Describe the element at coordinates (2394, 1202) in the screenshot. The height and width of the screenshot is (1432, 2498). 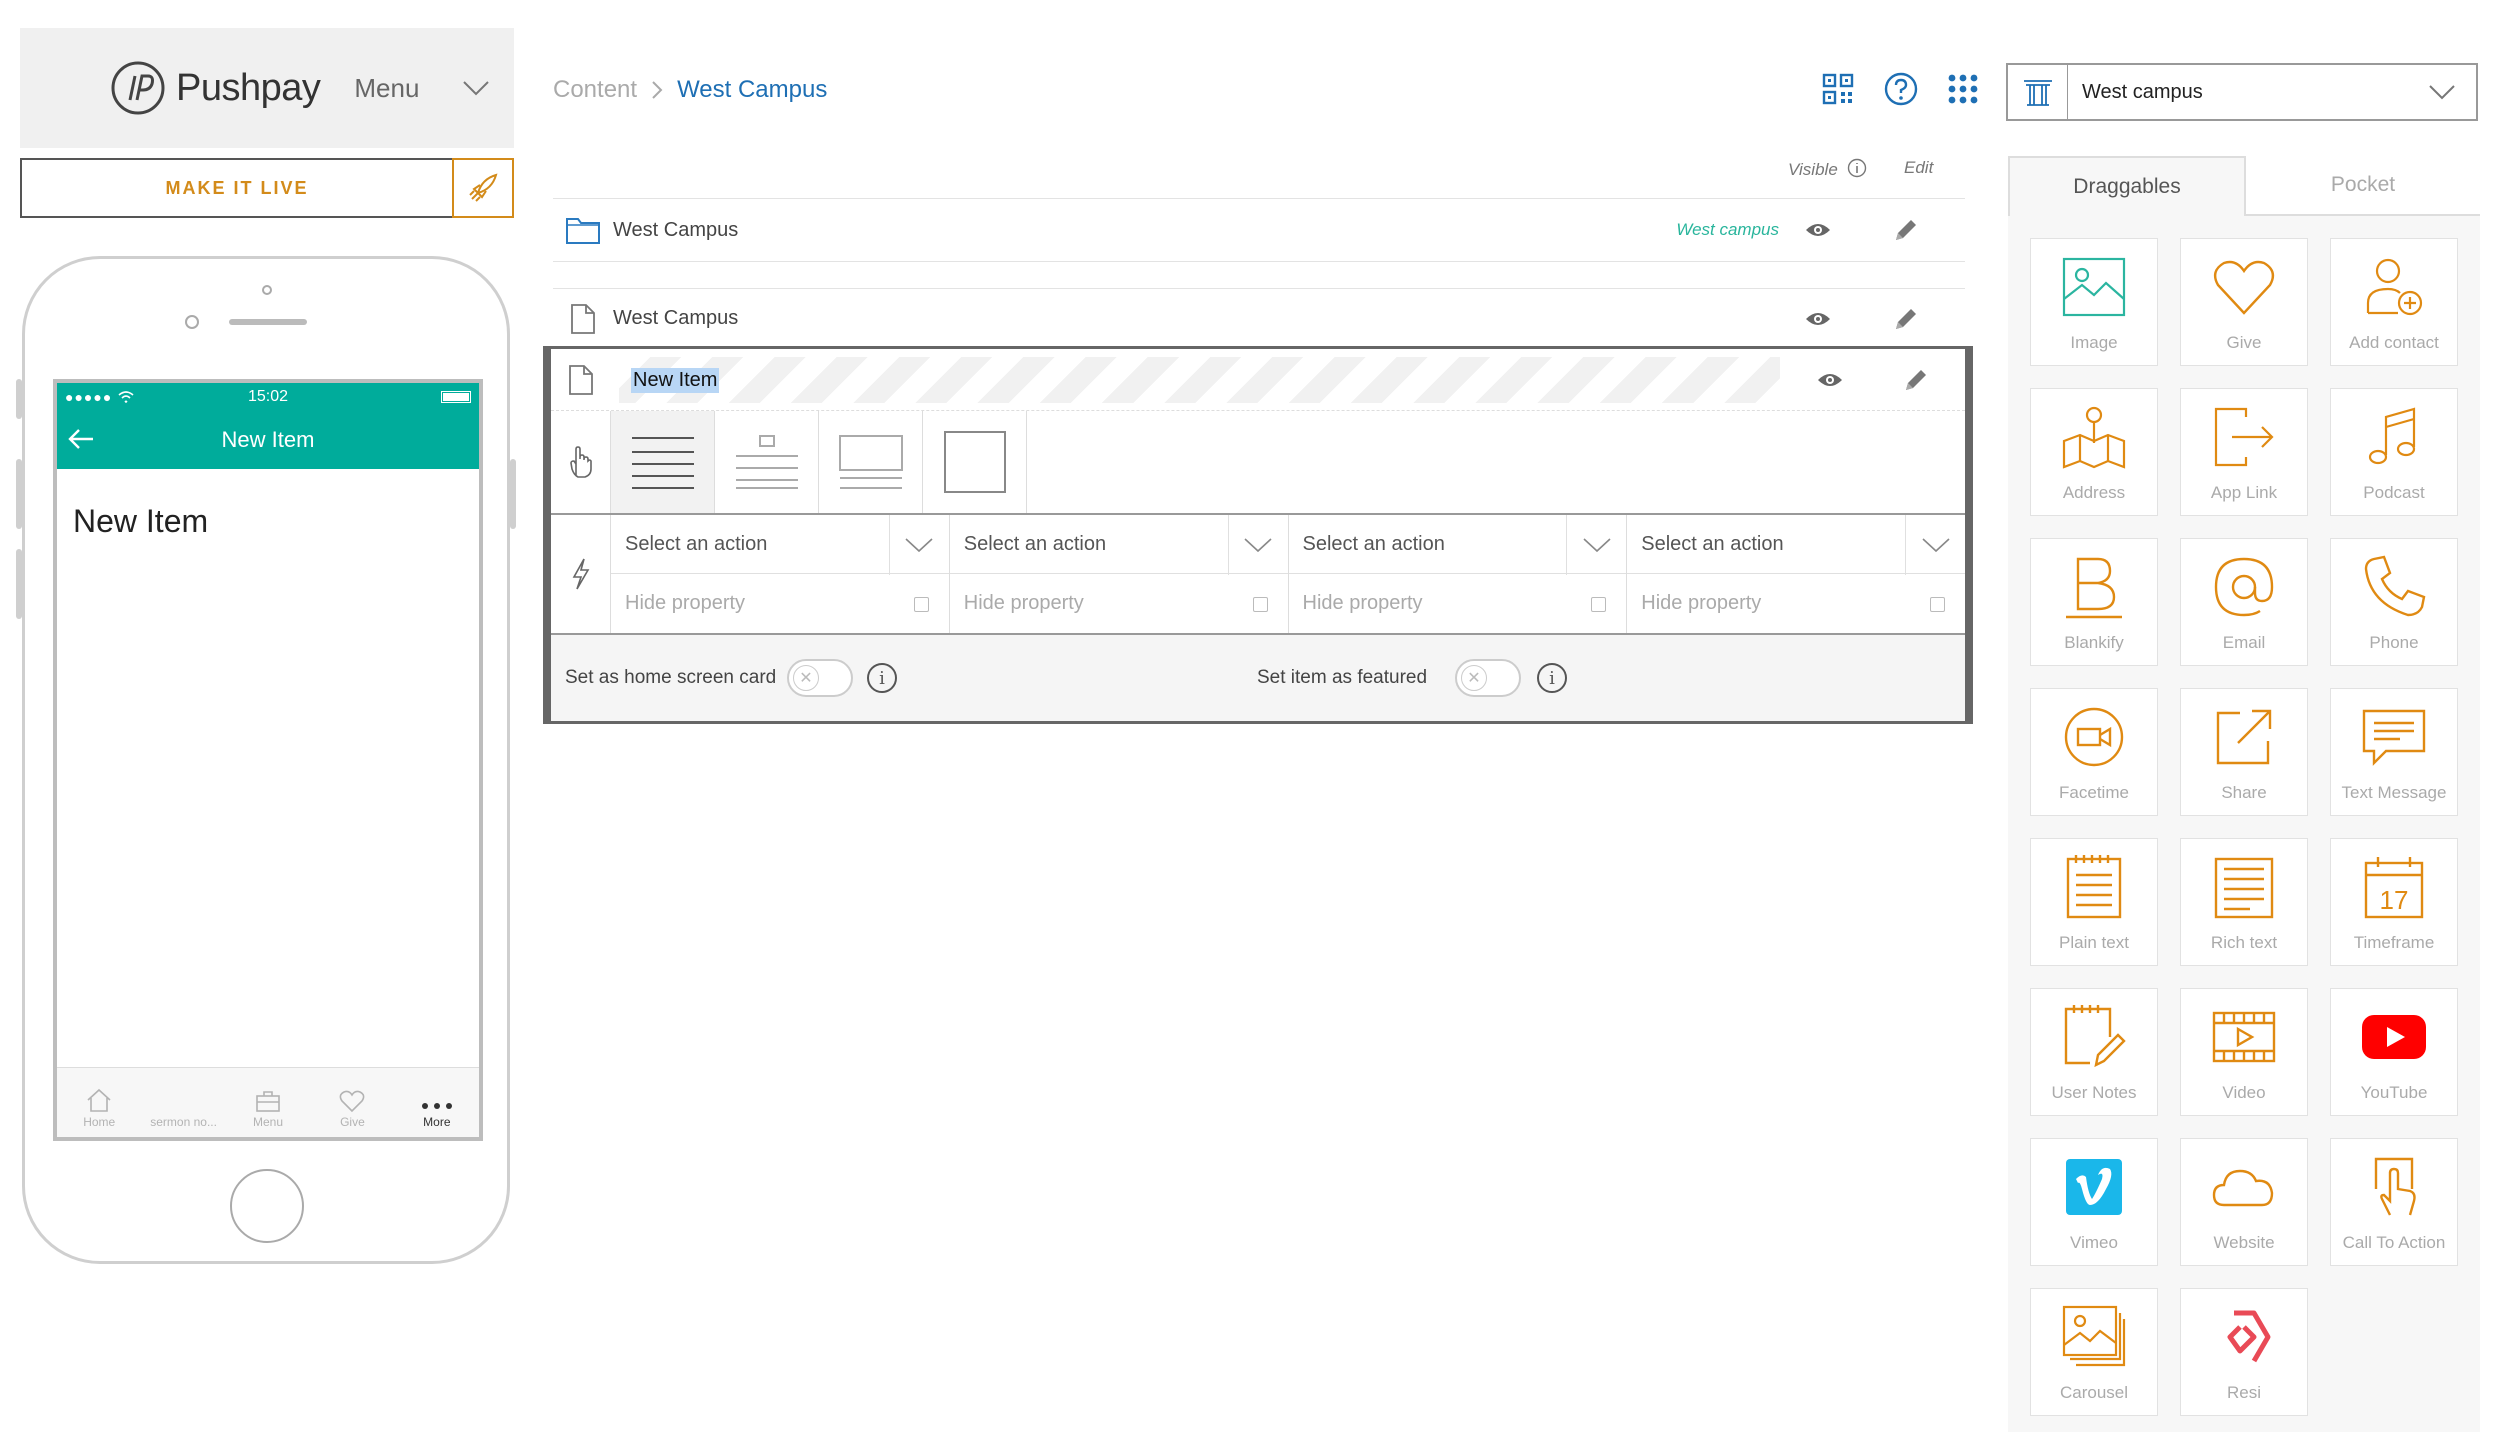
I see `draggable-call-to-action: Call To Action` at that location.